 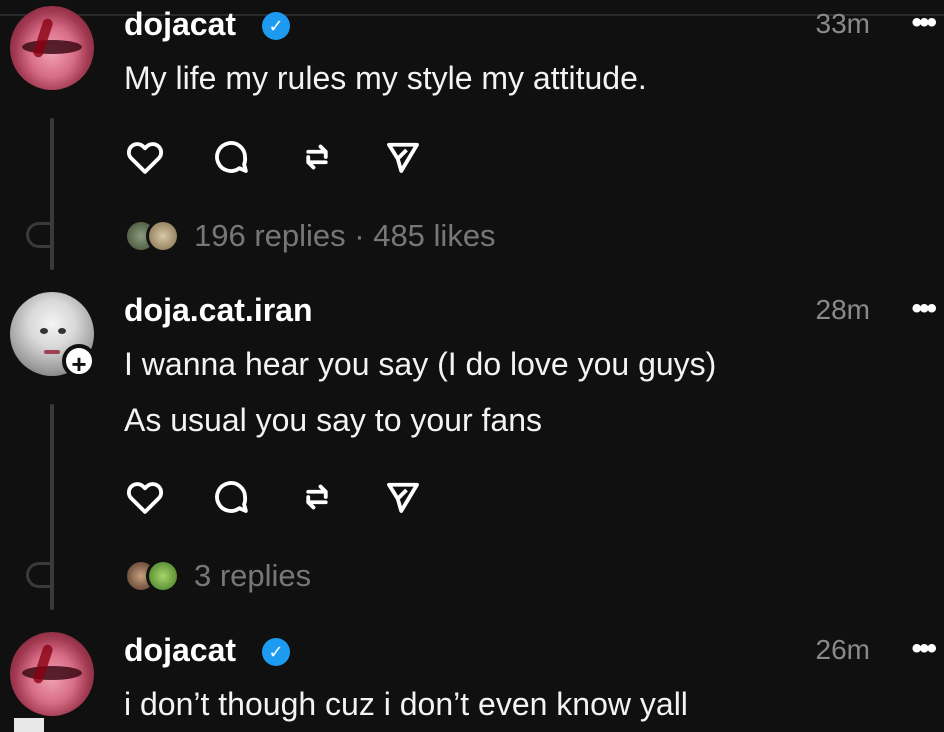 I want to click on timestamp: 33m, so click(x=842, y=23).